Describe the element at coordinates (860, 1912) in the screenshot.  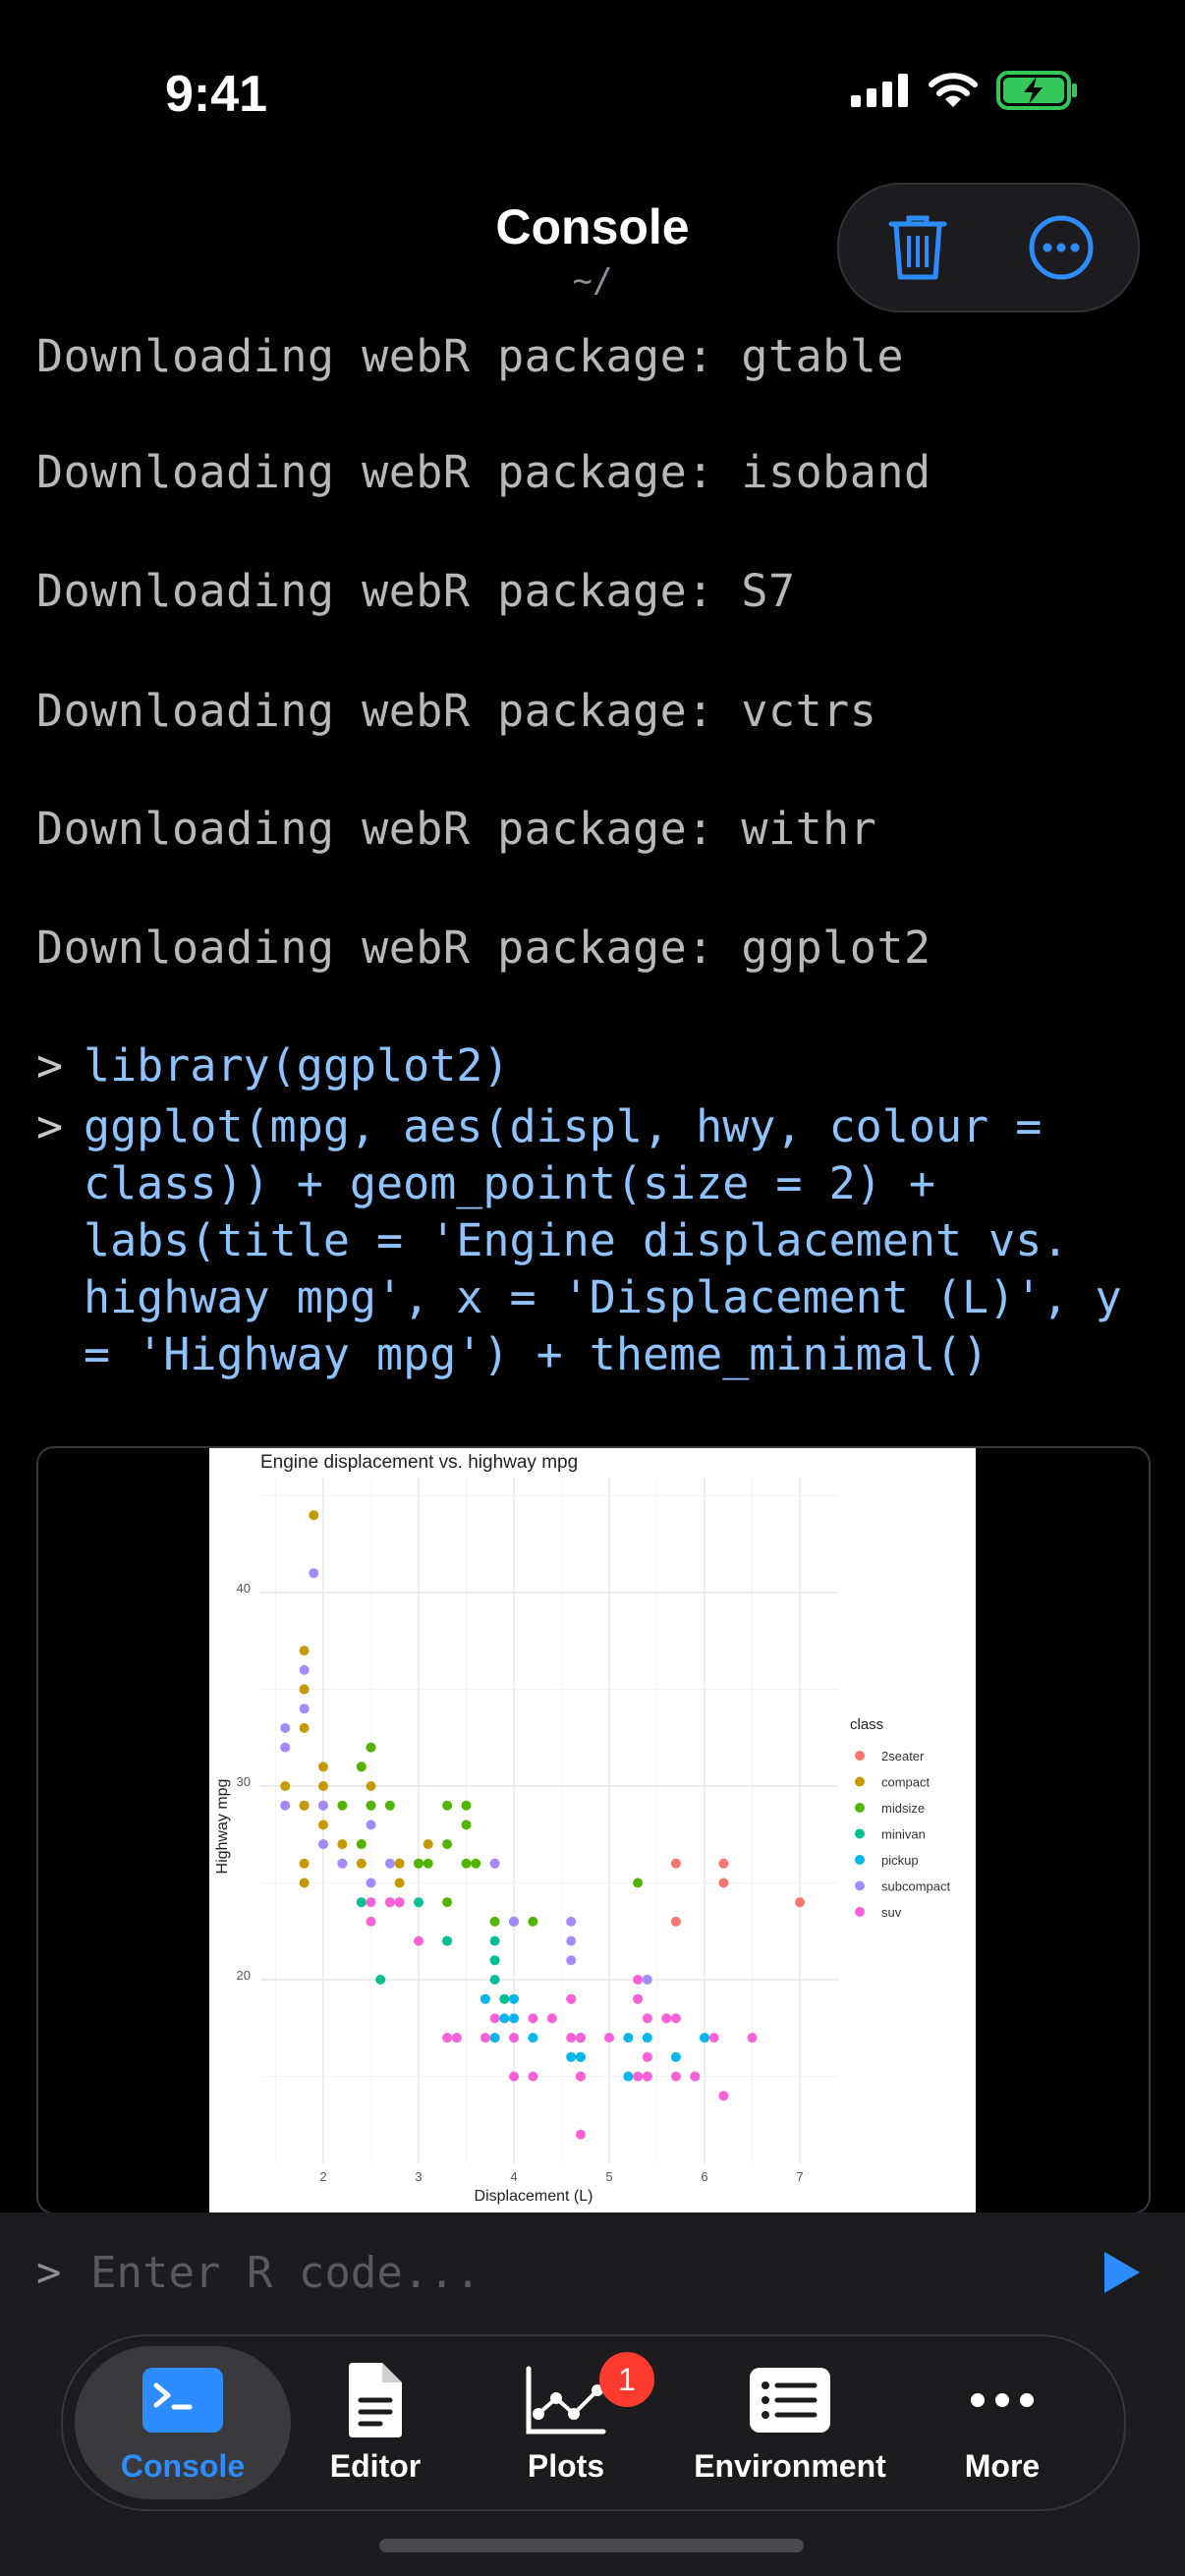
I see `legend-key-suv` at that location.